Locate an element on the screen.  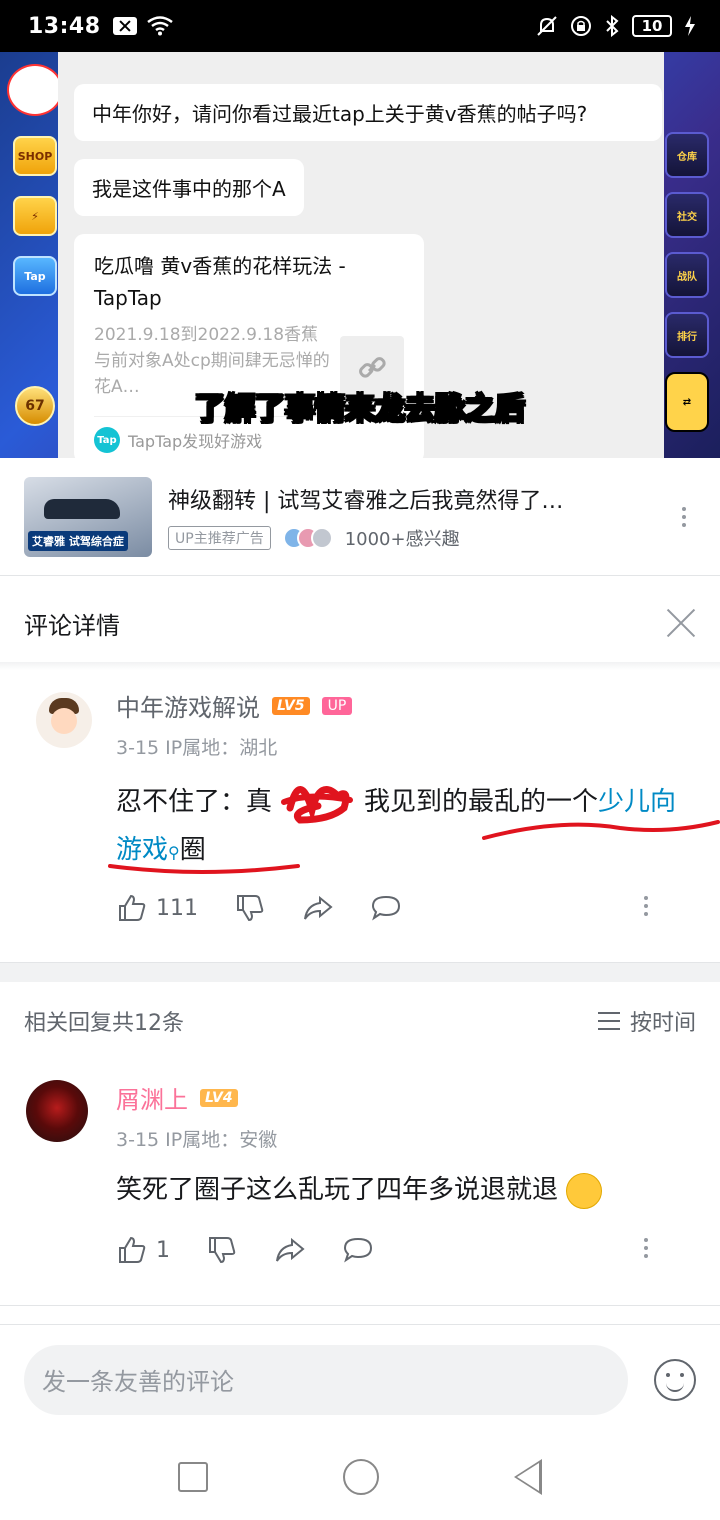
game-left-menu: SHOP ⚡ Tap 67 is located at coordinates (35, 245).